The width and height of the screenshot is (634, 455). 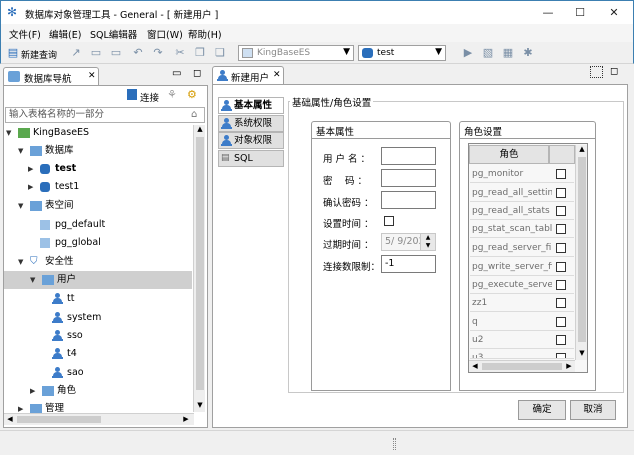 I want to click on undo-icon: ↶, so click(x=138, y=53).